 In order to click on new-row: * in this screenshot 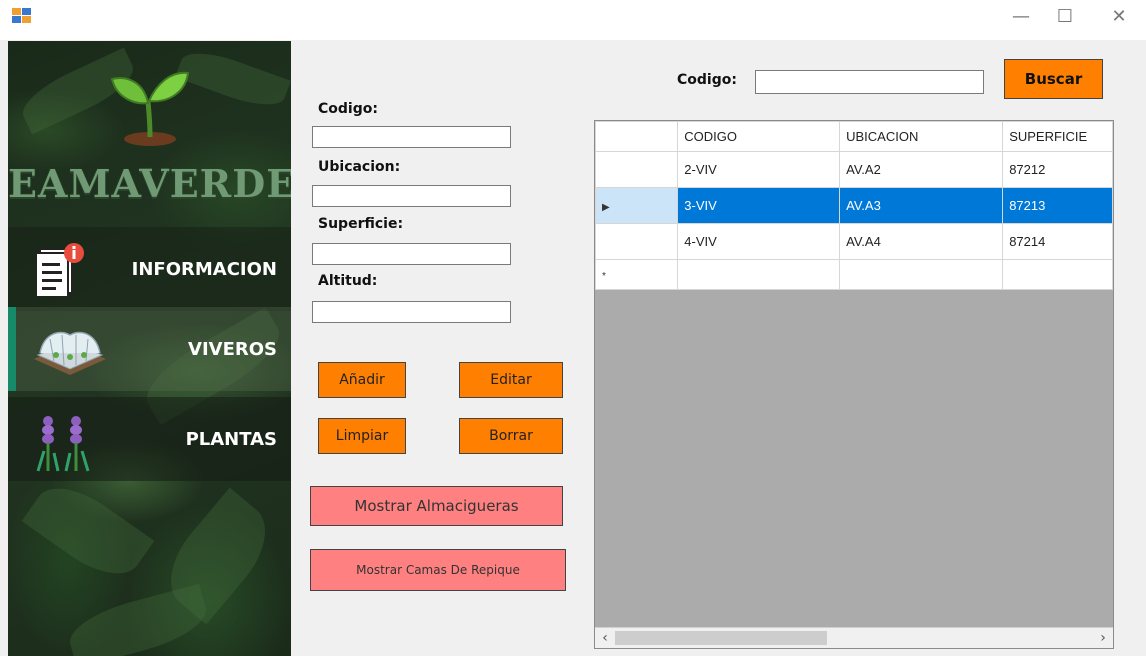, I will do `click(854, 274)`.